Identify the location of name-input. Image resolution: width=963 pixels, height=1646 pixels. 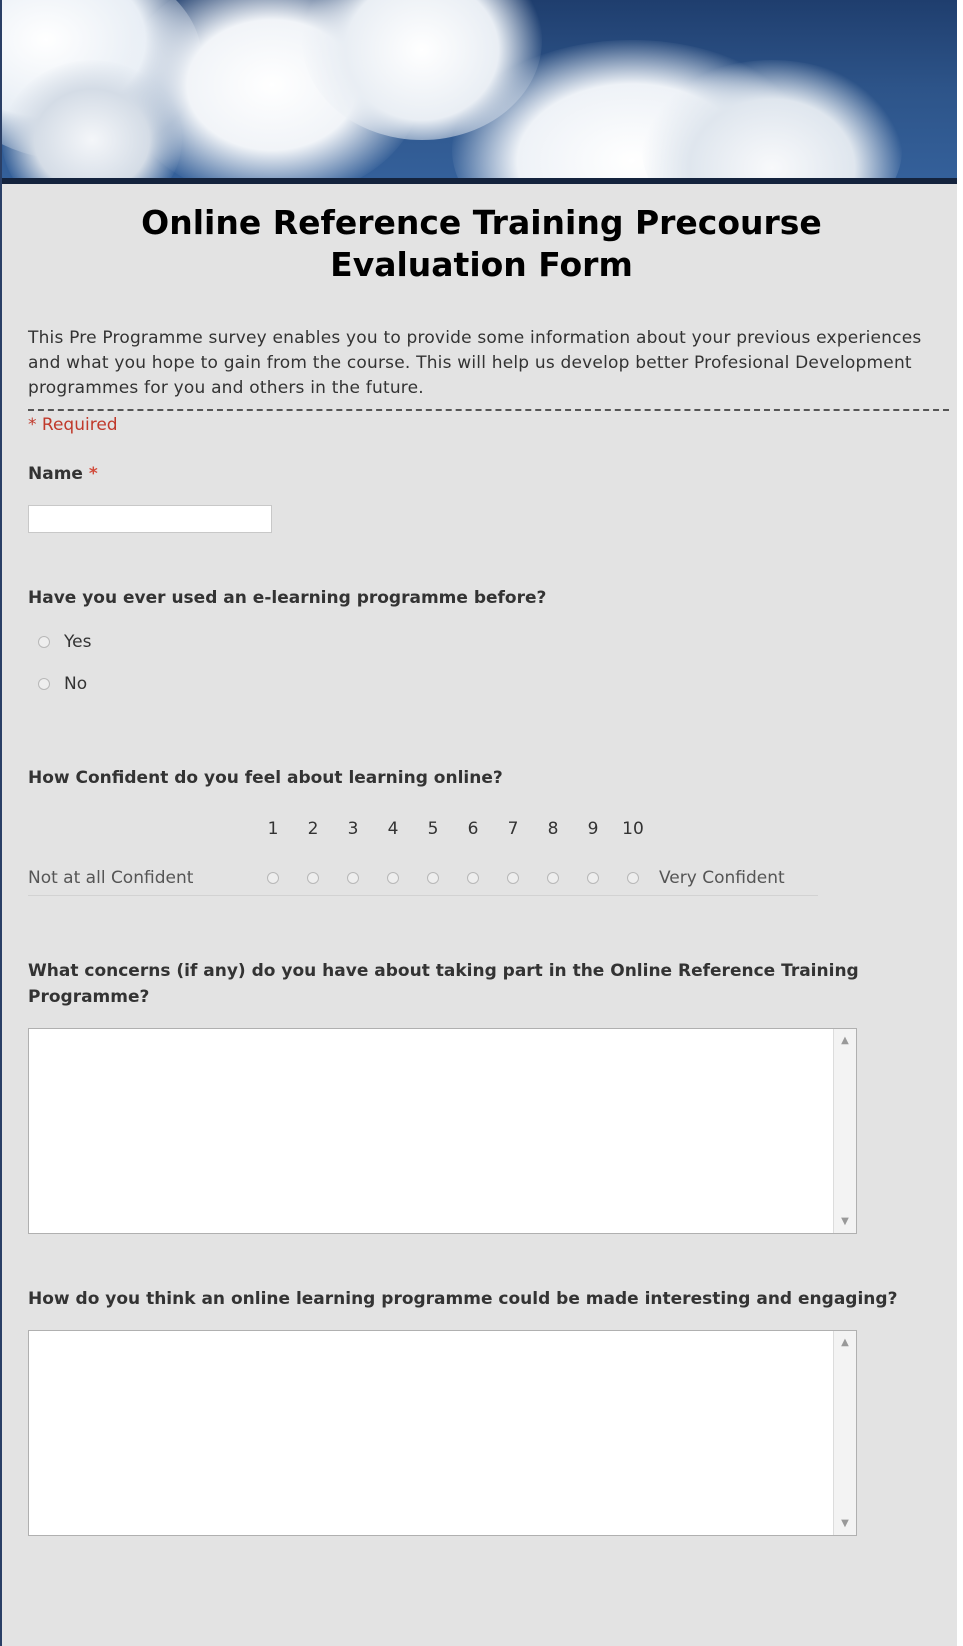
(150, 519).